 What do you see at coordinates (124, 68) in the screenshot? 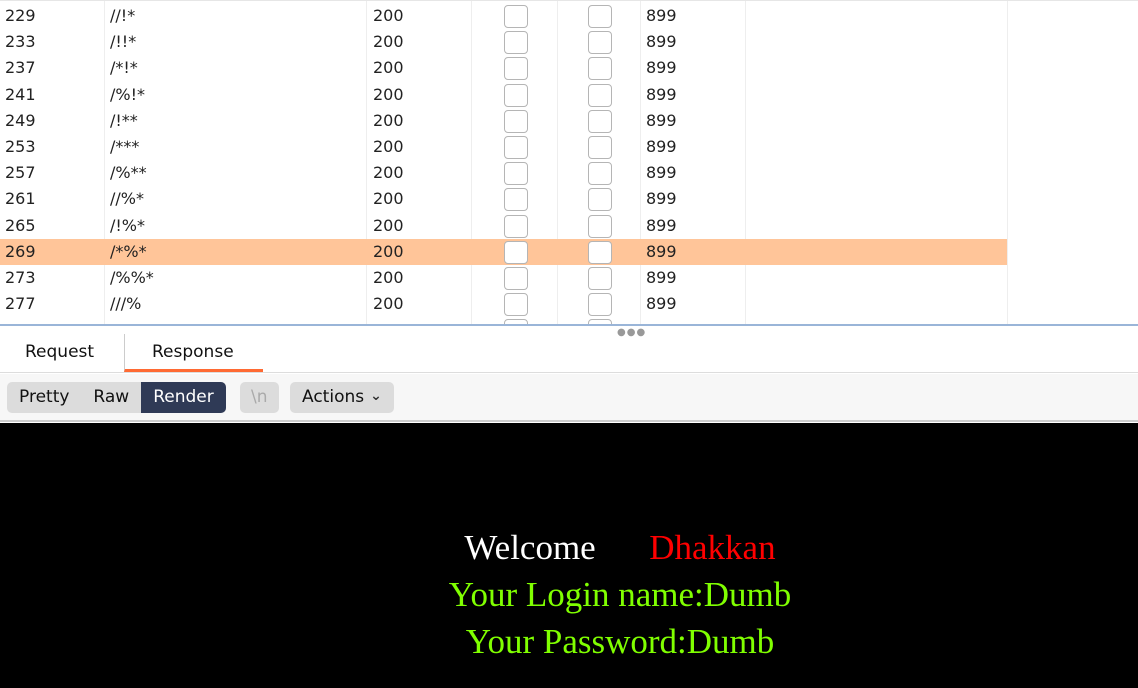
I see `payload: /*!*` at bounding box center [124, 68].